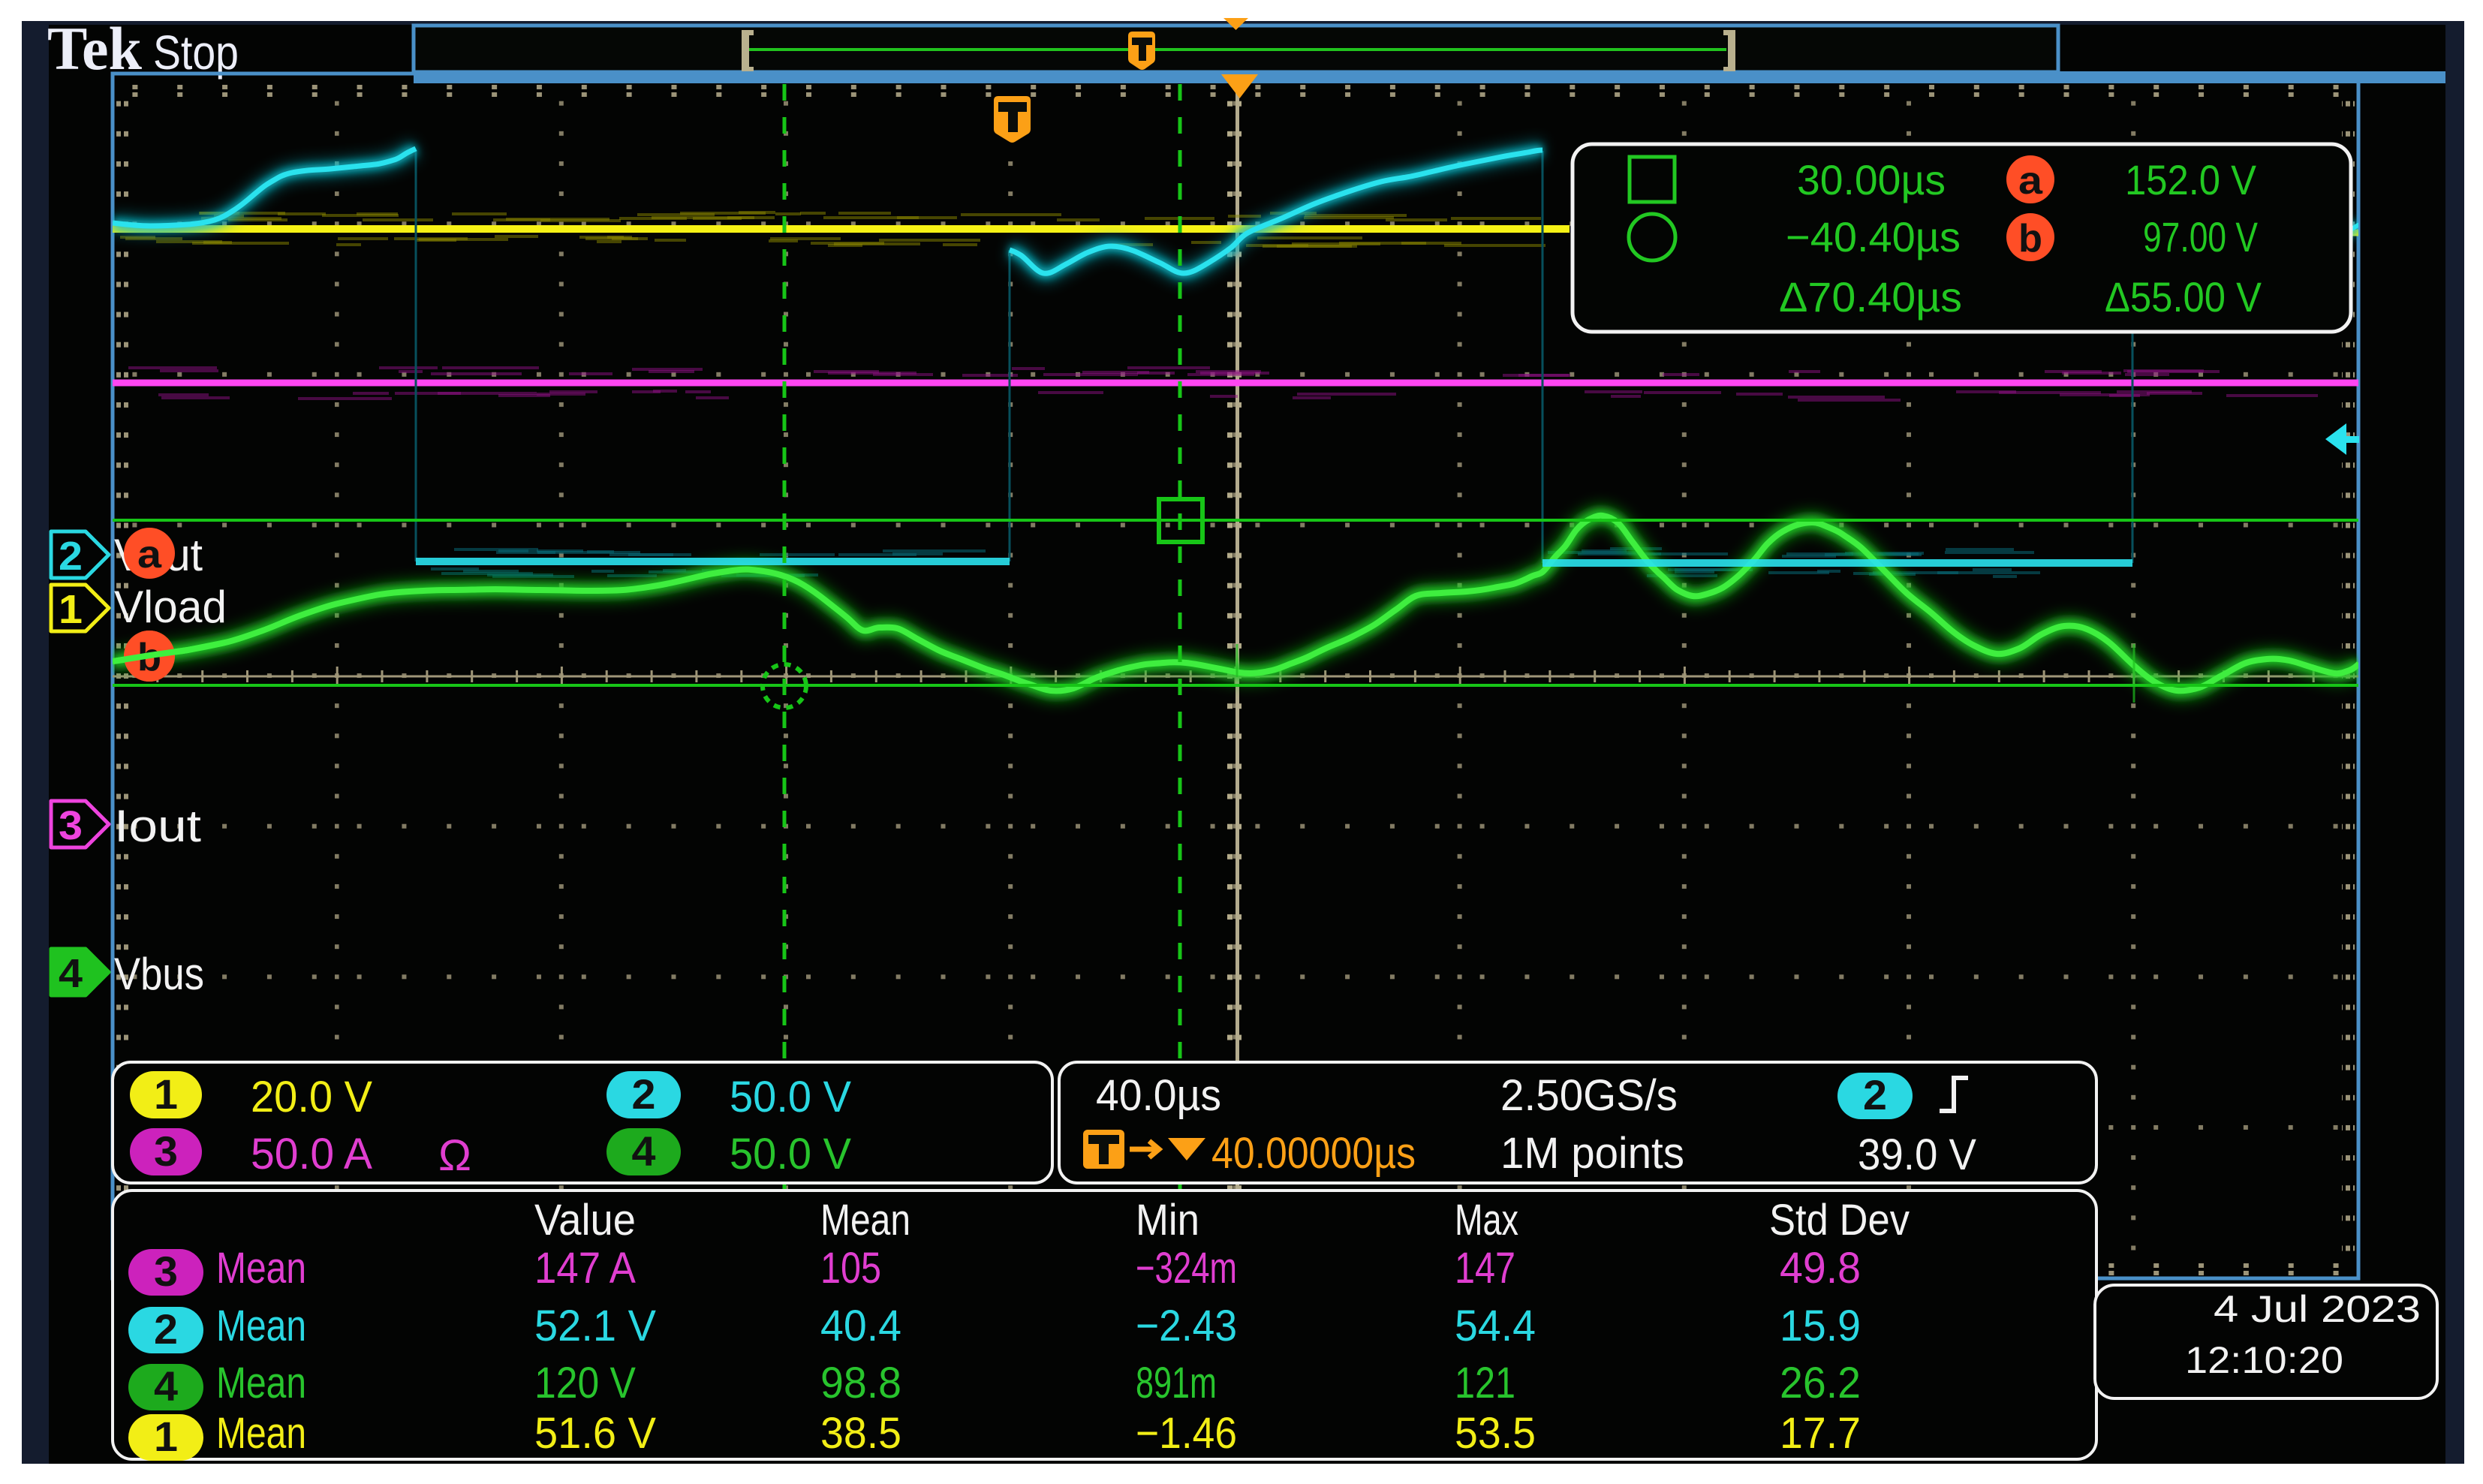 Image resolution: width=2483 pixels, height=1484 pixels. What do you see at coordinates (861, 1383) in the screenshot?
I see `svg-text: 98.8` at bounding box center [861, 1383].